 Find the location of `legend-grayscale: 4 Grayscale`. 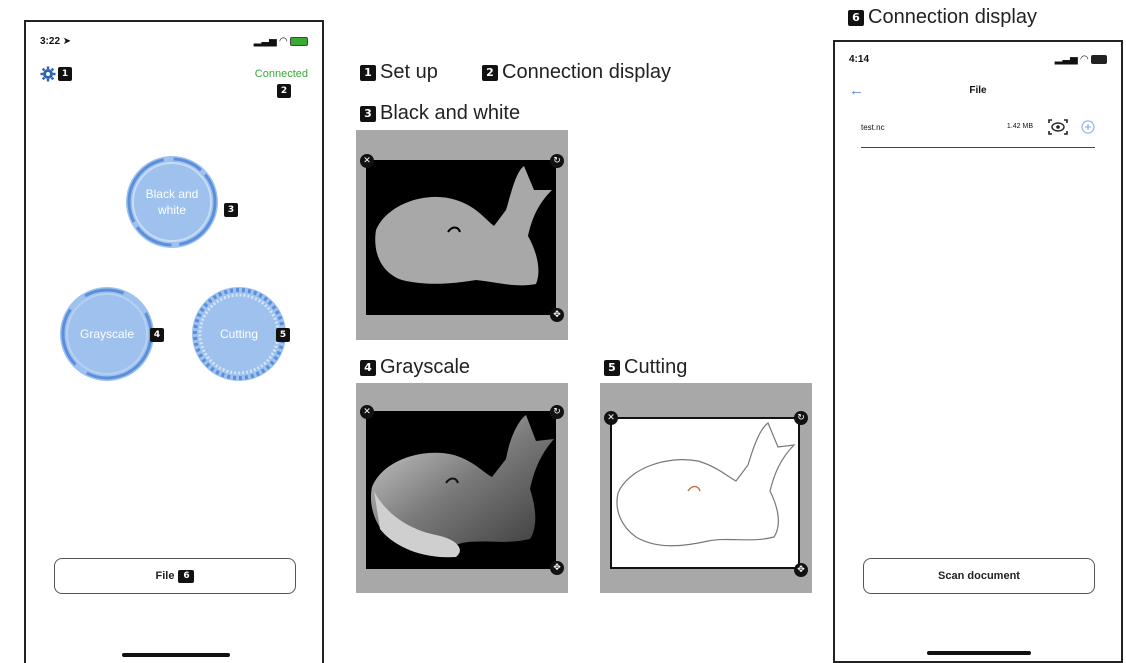

legend-grayscale: 4 Grayscale is located at coordinates (415, 367).